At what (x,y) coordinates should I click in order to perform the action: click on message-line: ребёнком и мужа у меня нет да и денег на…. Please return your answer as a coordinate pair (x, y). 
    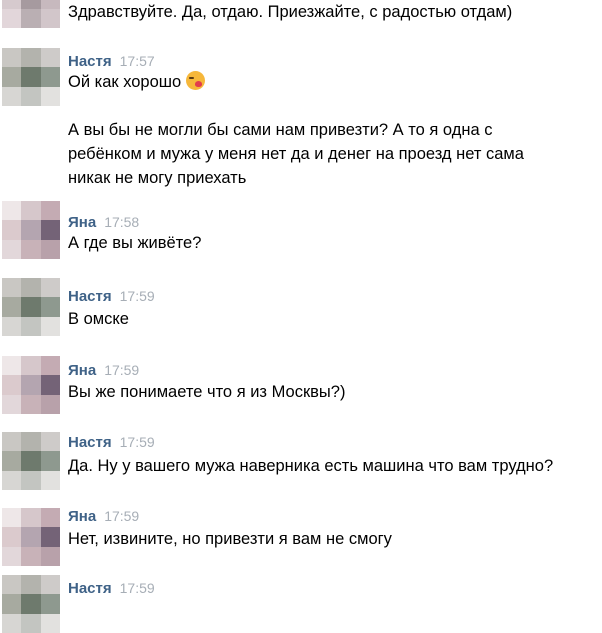
    Looking at the image, I should click on (296, 154).